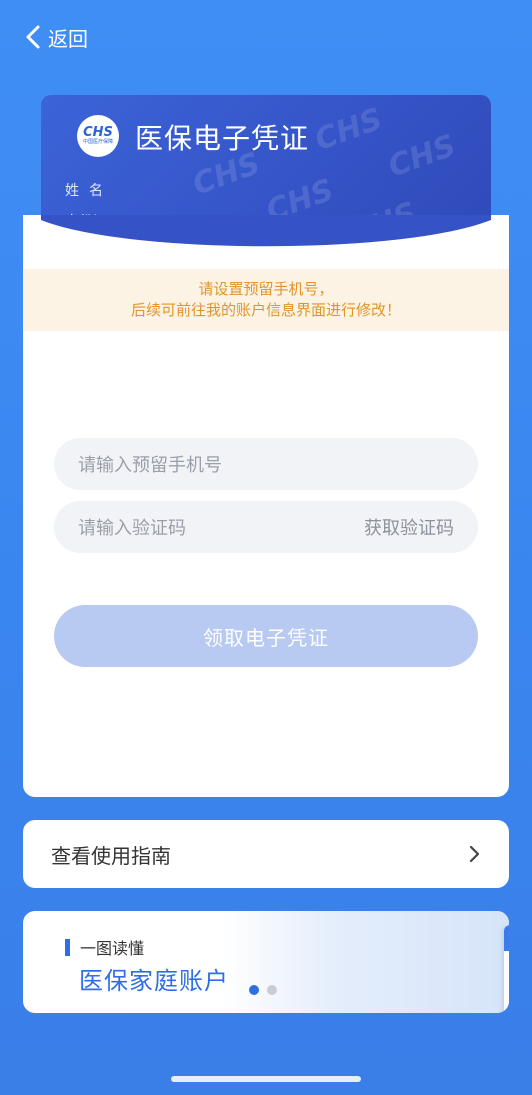 This screenshot has width=532, height=1095. I want to click on banner-illustration, so click(366, 962).